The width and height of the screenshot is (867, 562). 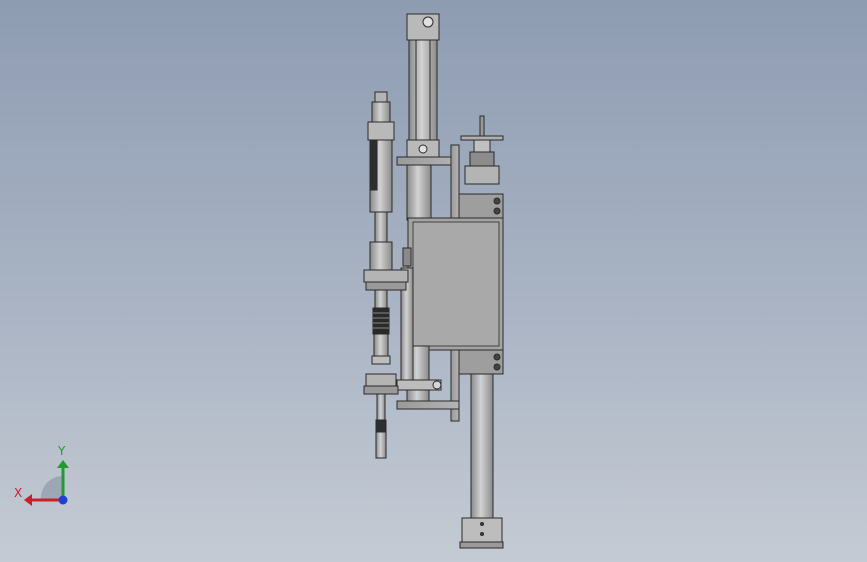 What do you see at coordinates (61, 451) in the screenshot?
I see `y-axis-label: Y` at bounding box center [61, 451].